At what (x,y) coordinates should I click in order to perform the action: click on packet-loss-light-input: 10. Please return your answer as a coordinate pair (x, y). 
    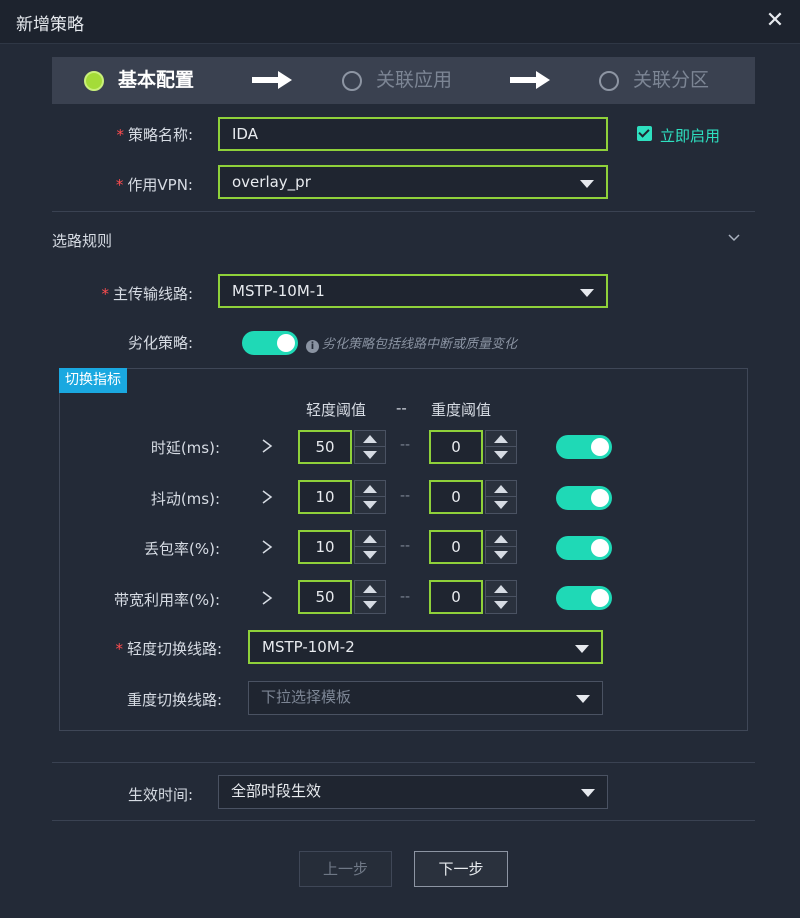
    Looking at the image, I should click on (325, 547).